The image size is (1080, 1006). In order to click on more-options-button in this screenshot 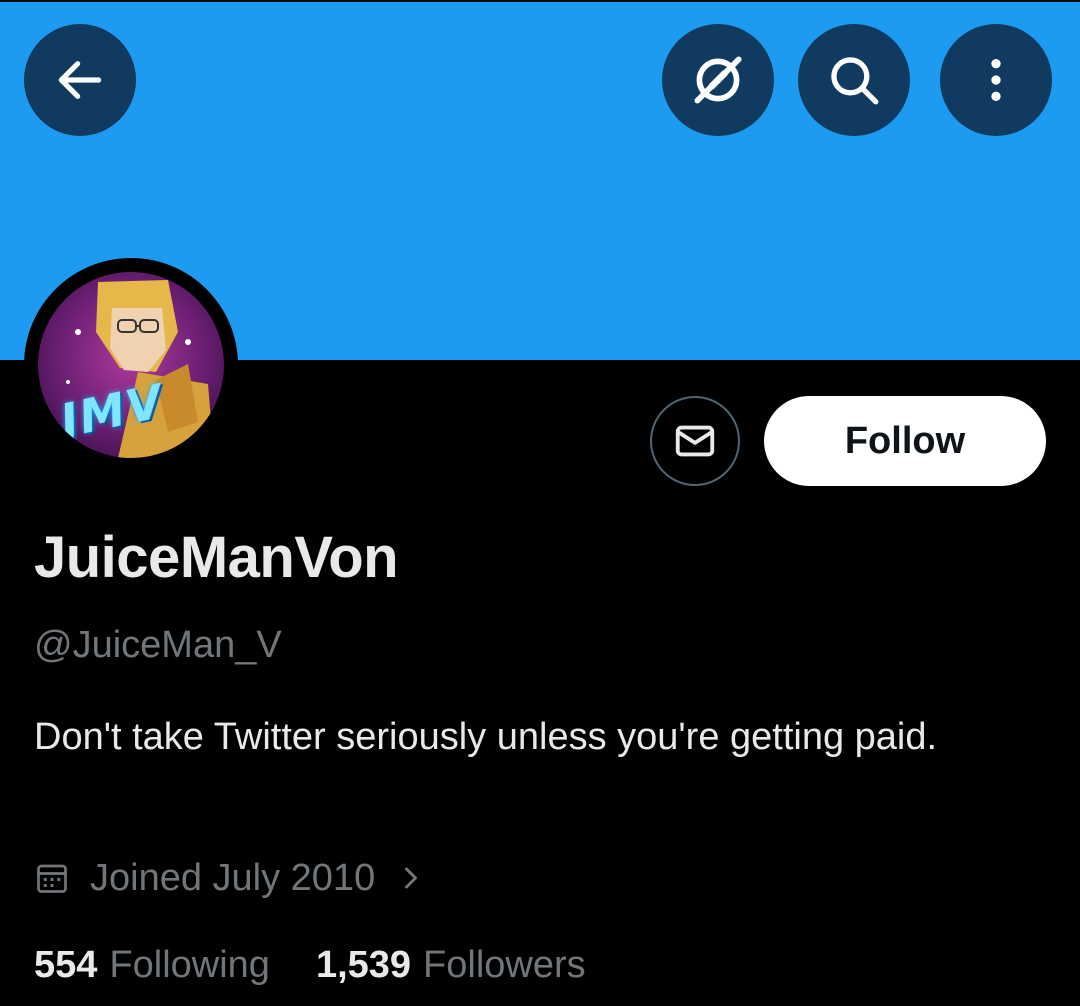, I will do `click(996, 80)`.